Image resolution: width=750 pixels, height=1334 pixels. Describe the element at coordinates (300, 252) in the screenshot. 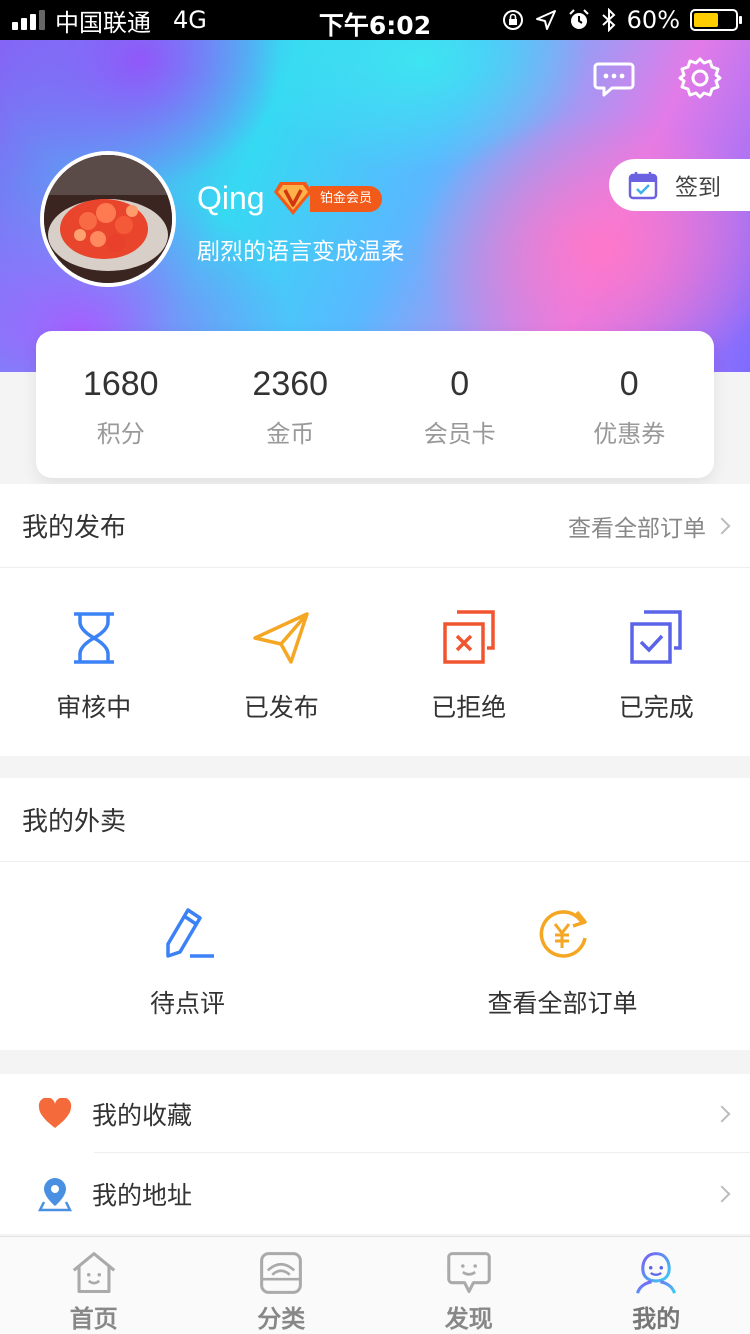

I see `user-motto: 剧烈的语言变成温柔` at that location.